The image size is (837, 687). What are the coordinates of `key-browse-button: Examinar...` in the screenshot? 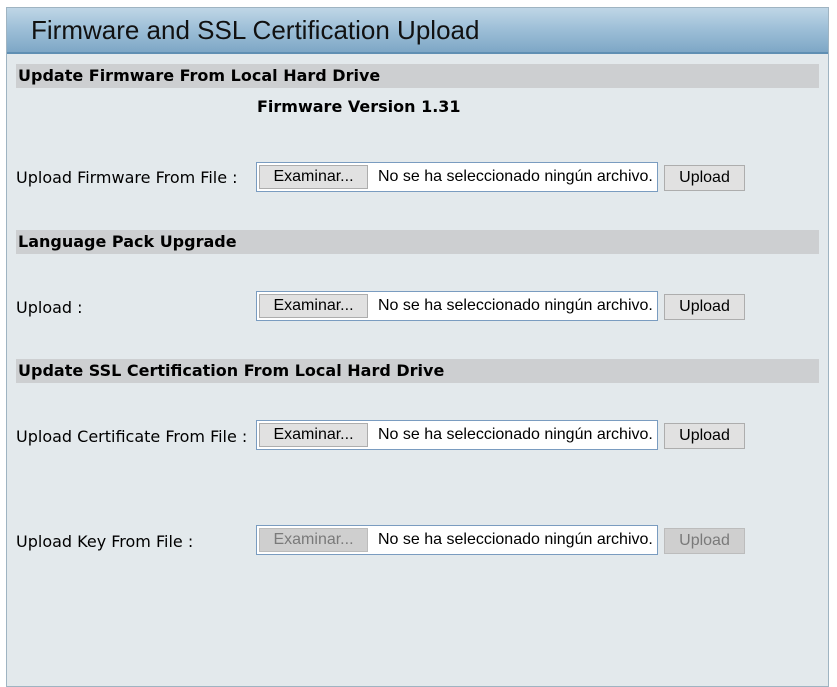 It's located at (313, 540).